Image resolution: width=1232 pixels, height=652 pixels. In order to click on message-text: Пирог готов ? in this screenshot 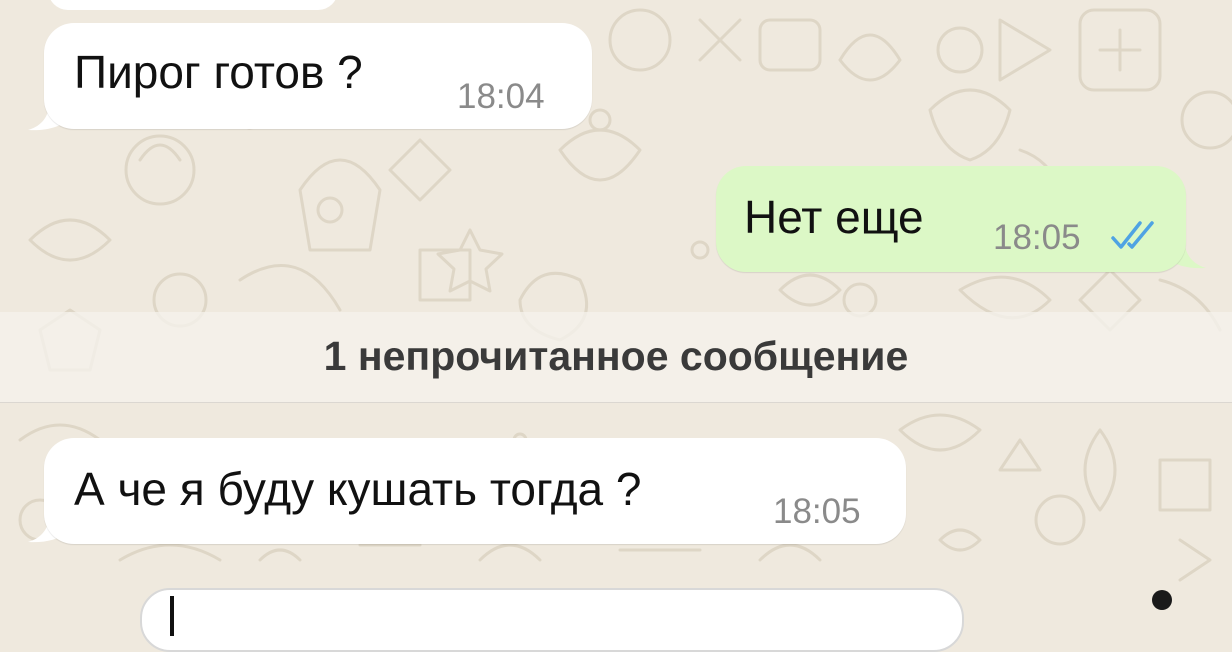, I will do `click(218, 72)`.